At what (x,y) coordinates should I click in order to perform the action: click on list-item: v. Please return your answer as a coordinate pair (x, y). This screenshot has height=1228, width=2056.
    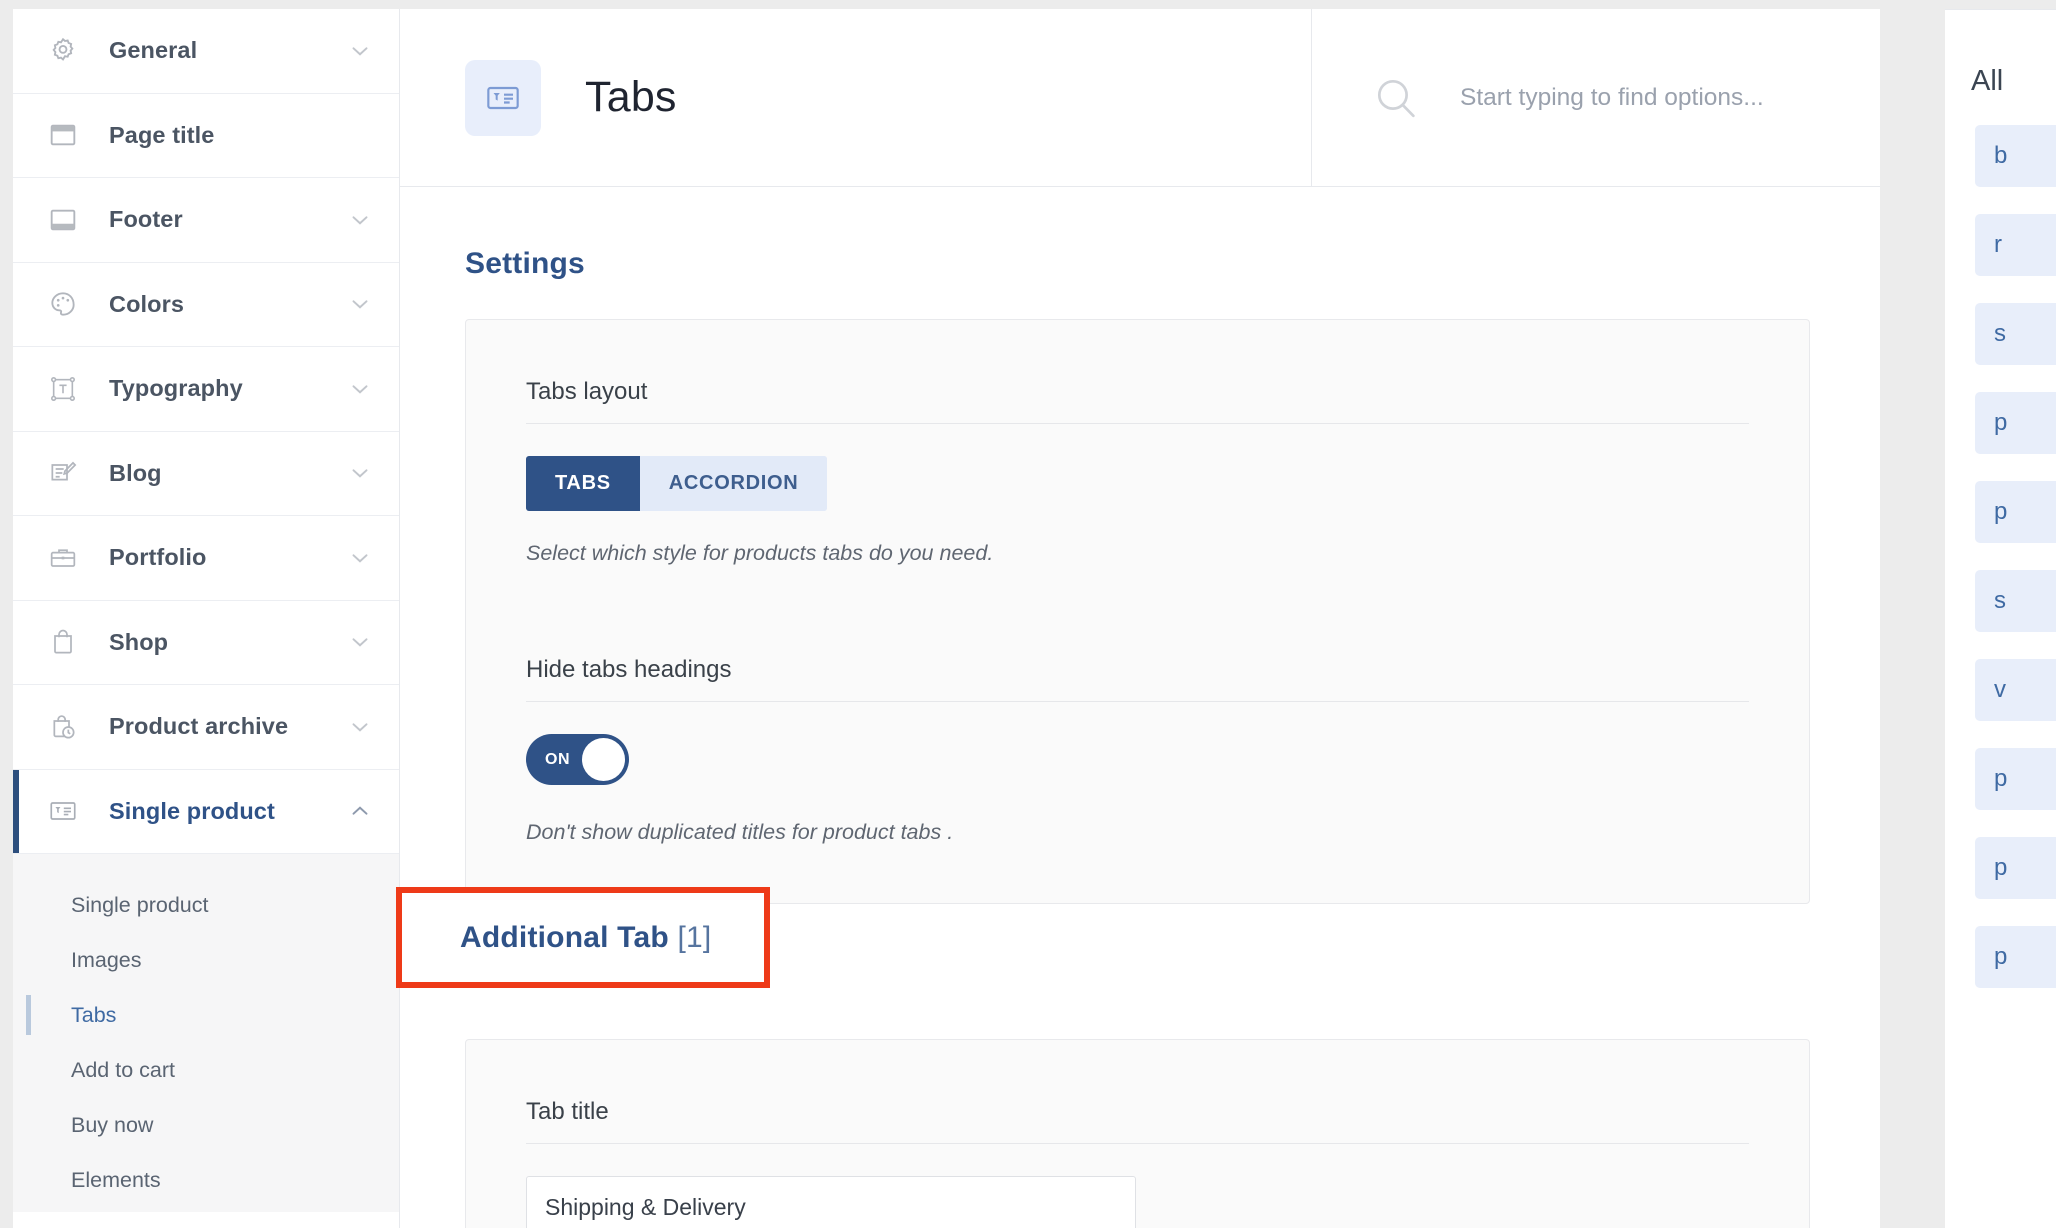
    Looking at the image, I should click on (2015, 690).